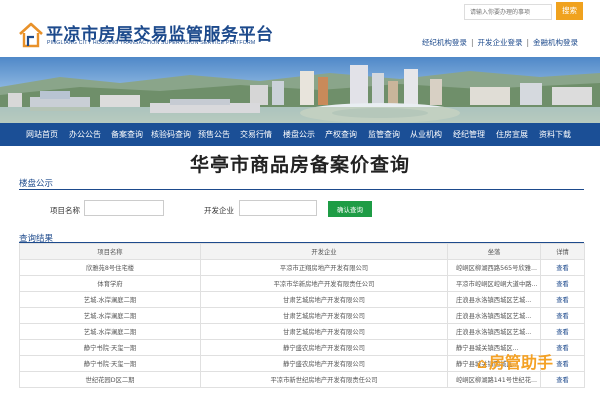 The height and width of the screenshot is (400, 600). I want to click on search-input, so click(508, 12).